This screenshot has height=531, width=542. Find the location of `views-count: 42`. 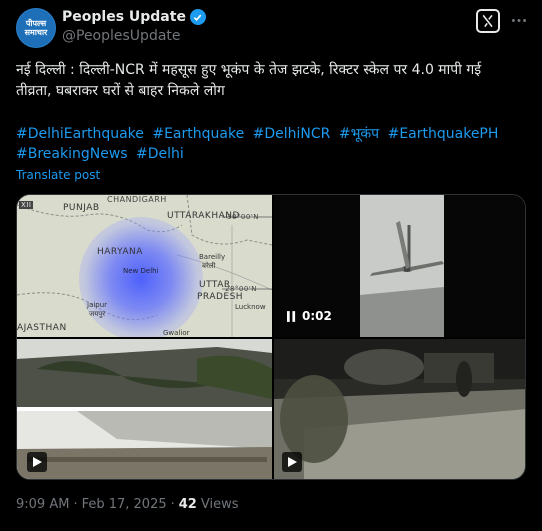

views-count: 42 is located at coordinates (187, 504).